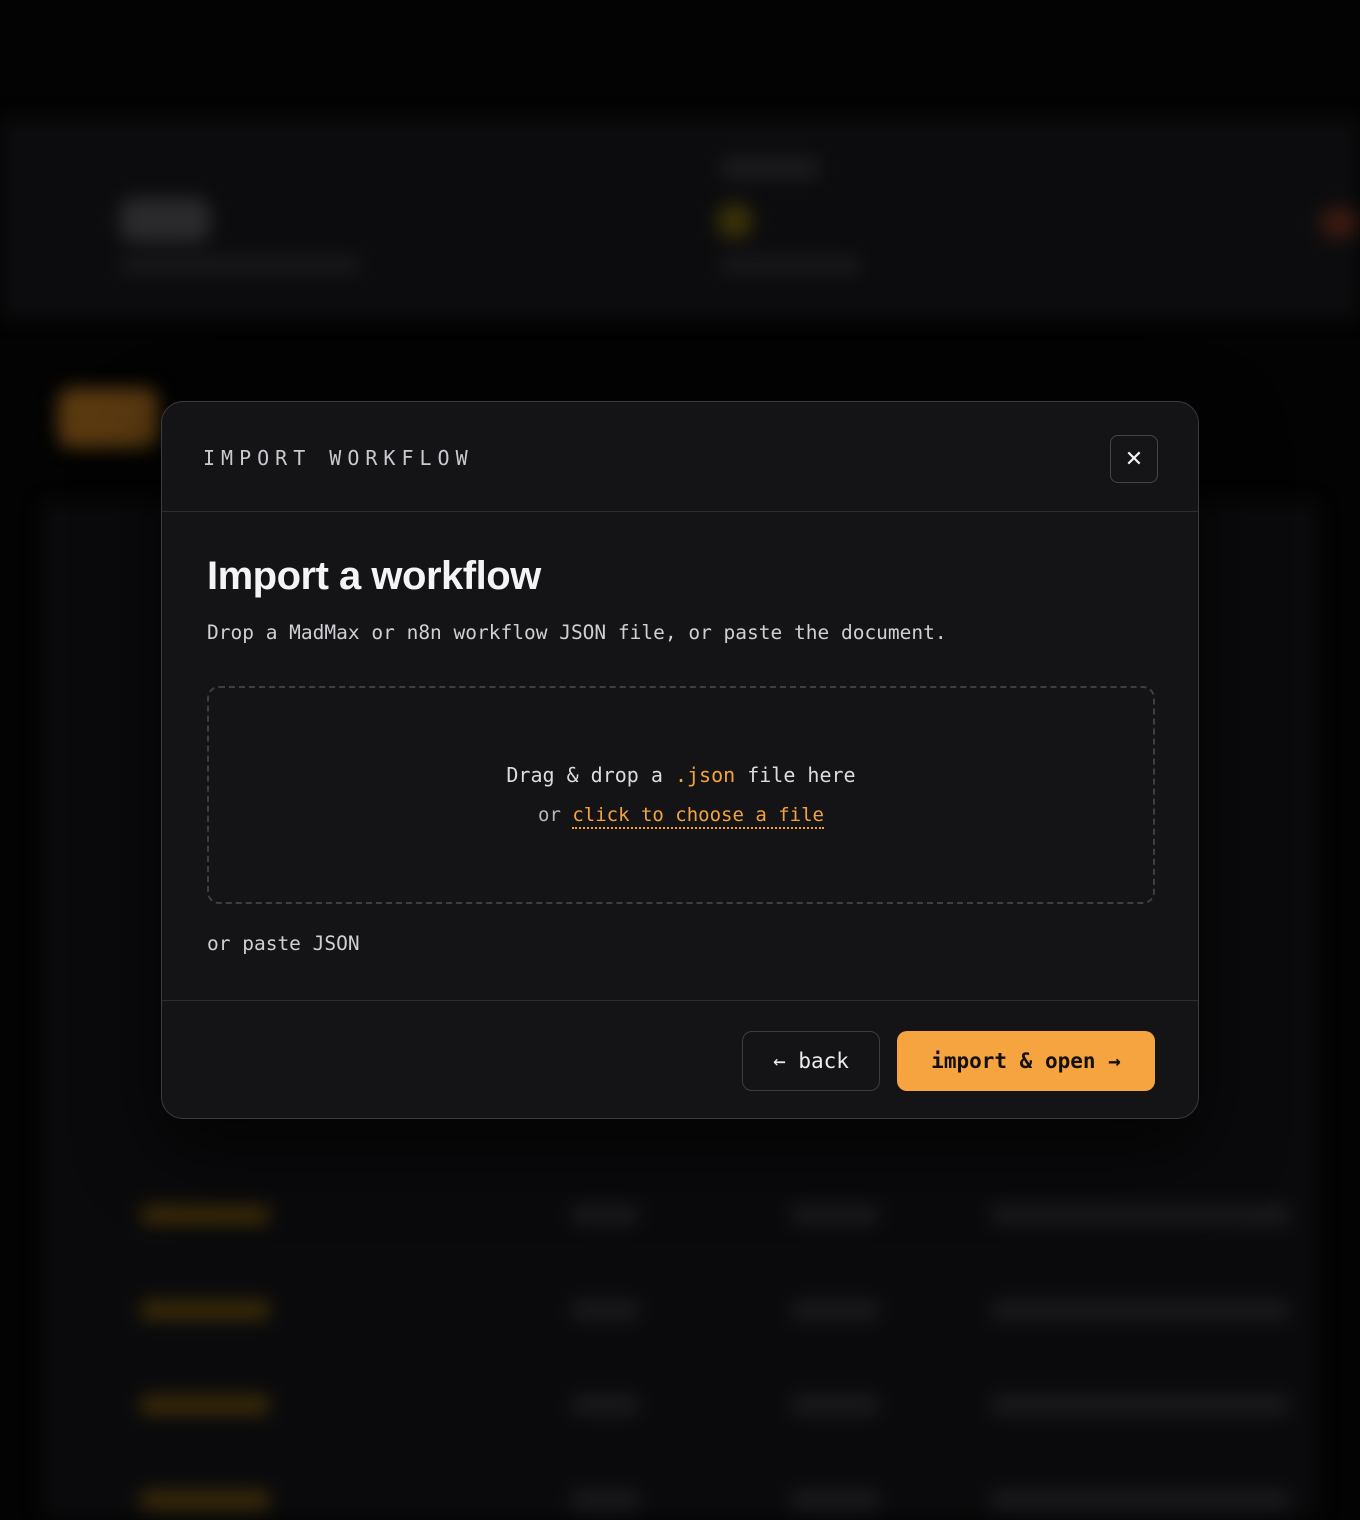 This screenshot has height=1520, width=1360. Describe the element at coordinates (108, 418) in the screenshot. I see `background-primary-button` at that location.